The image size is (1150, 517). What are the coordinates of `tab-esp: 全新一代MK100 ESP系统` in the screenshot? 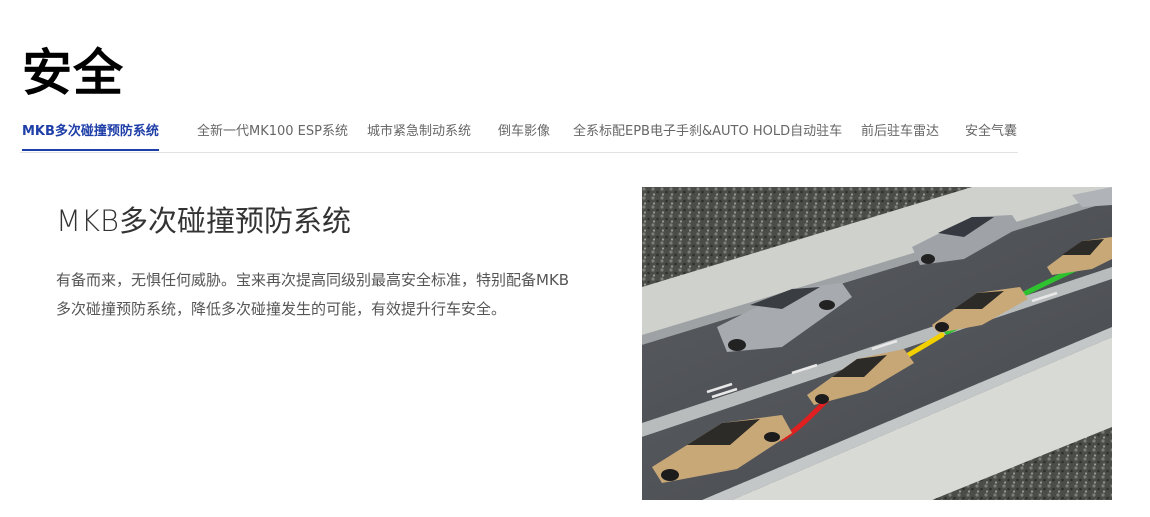 It's located at (272, 134).